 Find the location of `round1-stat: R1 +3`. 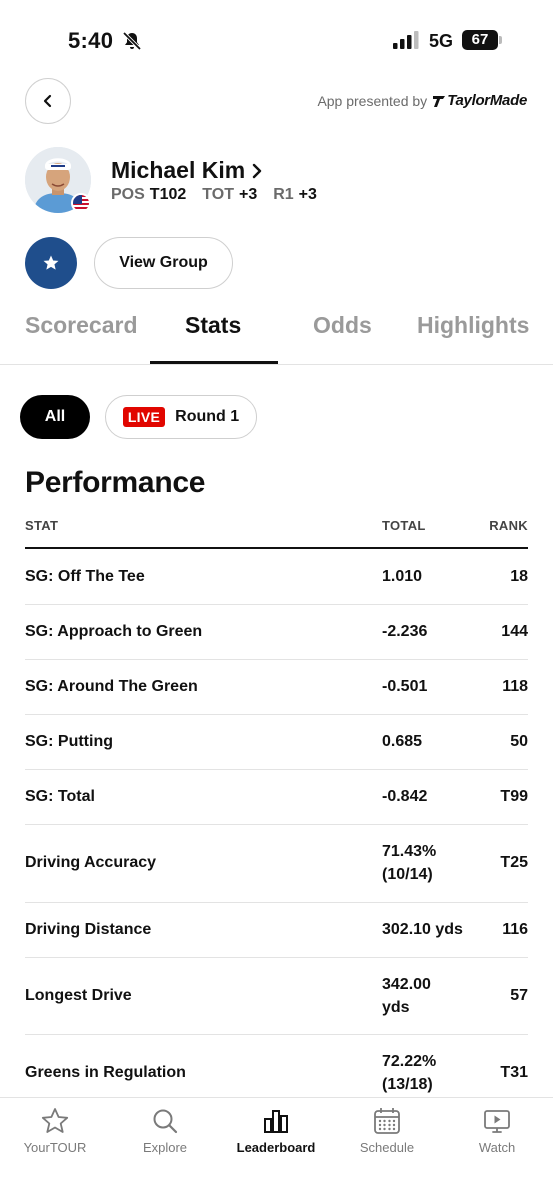

round1-stat: R1 +3 is located at coordinates (295, 195).